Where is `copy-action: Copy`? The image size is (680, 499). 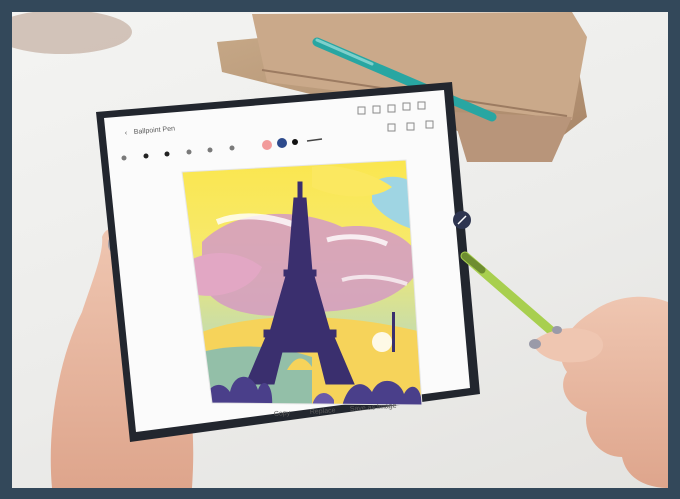
copy-action: Copy is located at coordinates (282, 414).